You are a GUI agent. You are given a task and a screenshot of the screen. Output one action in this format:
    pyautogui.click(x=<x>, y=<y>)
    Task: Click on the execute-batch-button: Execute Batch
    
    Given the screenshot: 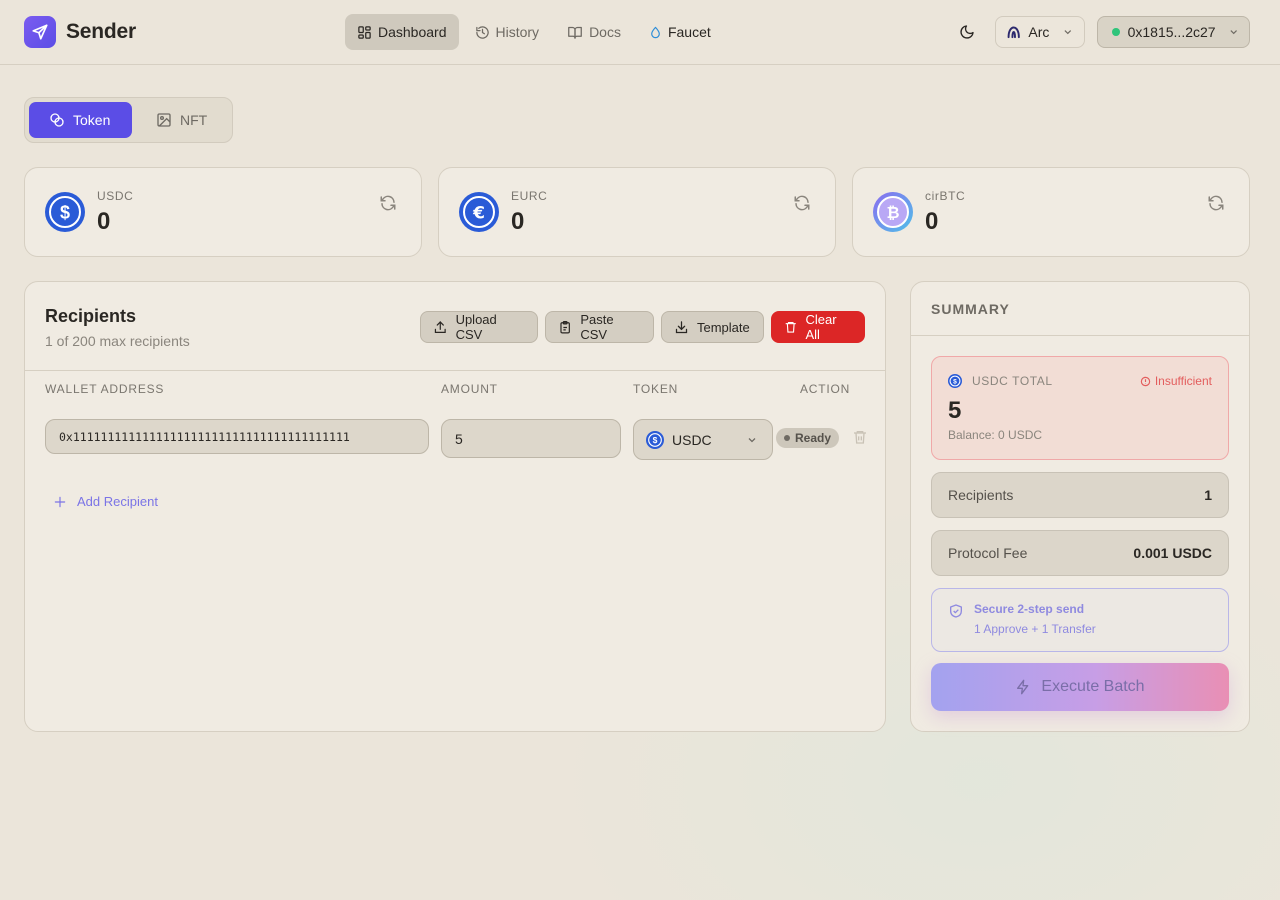 What is the action you would take?
    pyautogui.click(x=1080, y=687)
    